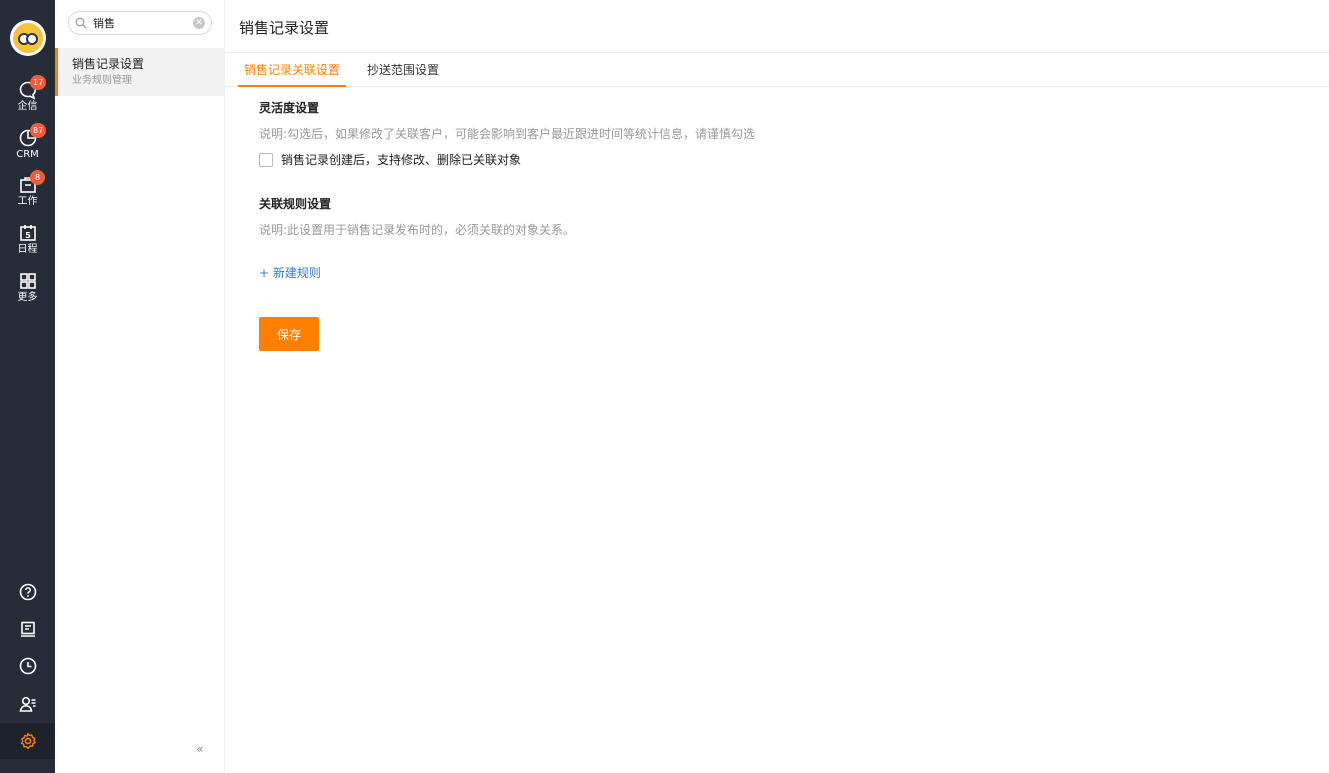  Describe the element at coordinates (27, 201) in the screenshot. I see `nav-label-work: 工作` at that location.